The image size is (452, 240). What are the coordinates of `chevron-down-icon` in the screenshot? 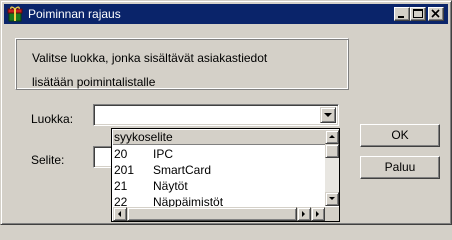 It's located at (328, 115).